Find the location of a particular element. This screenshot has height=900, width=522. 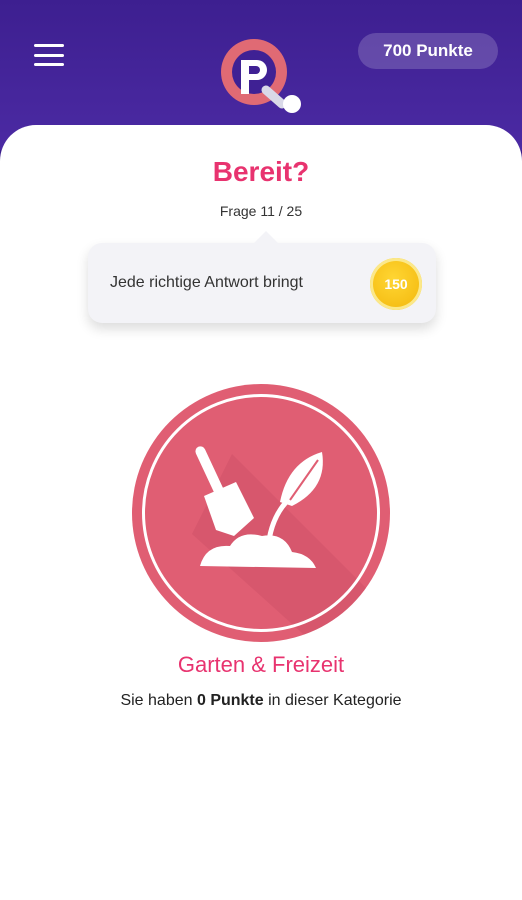

app-logo is located at coordinates (261, 75).